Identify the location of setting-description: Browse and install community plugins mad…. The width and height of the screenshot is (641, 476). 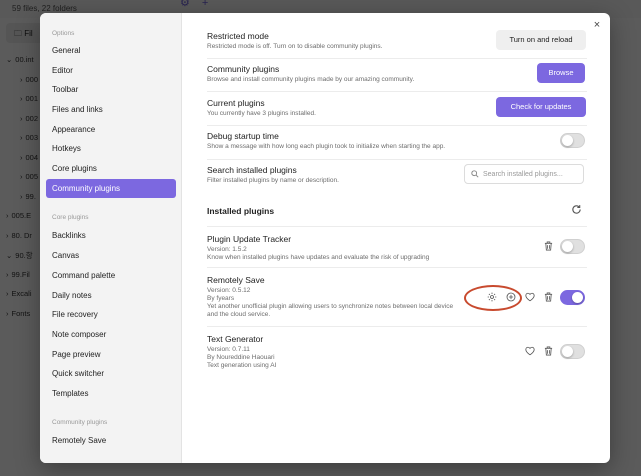
(311, 79).